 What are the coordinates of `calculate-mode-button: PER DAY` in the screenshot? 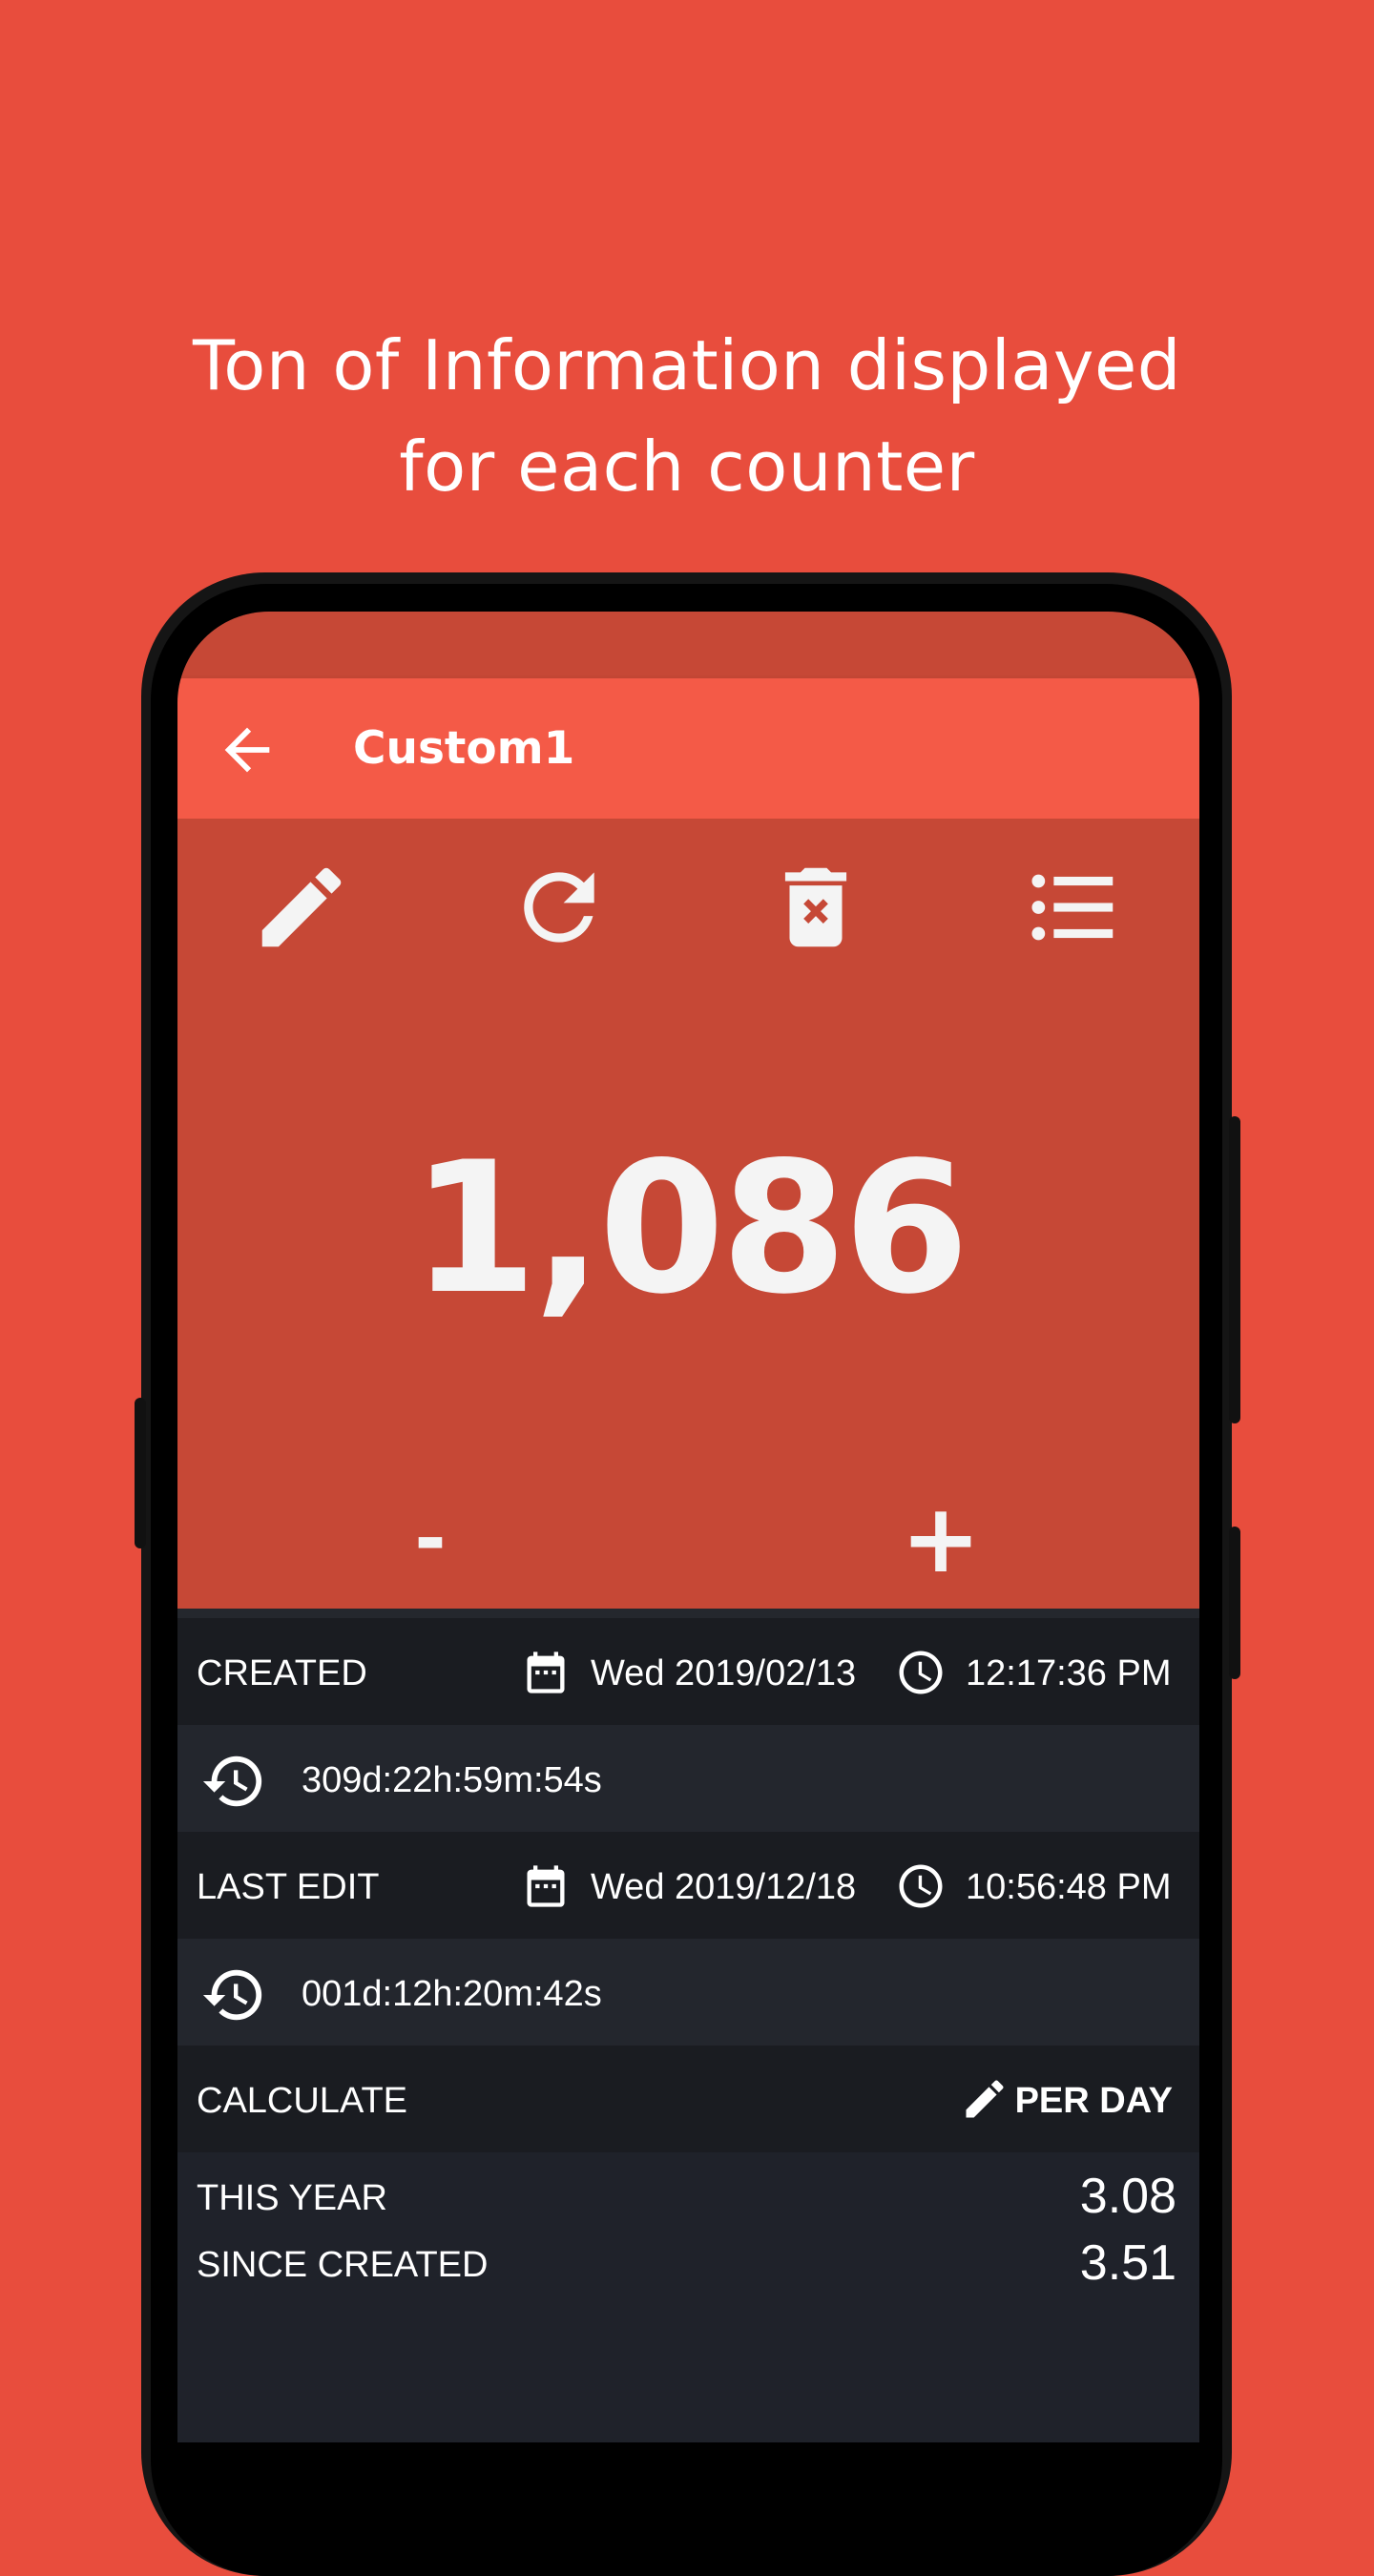 It's located at (1094, 2101).